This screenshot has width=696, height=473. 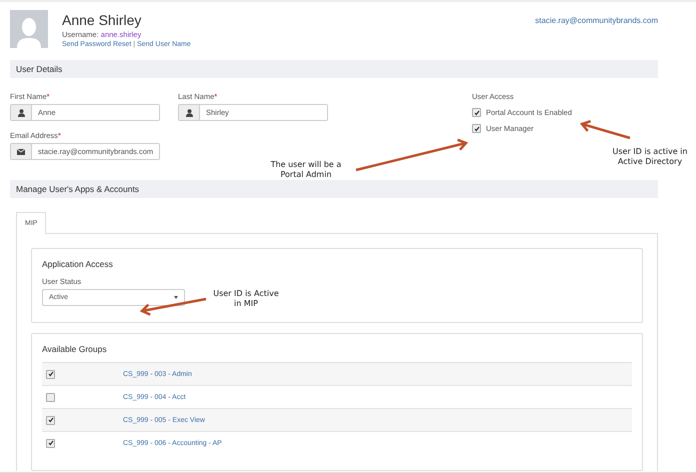 What do you see at coordinates (75, 349) in the screenshot?
I see `panel-title: Available Groups` at bounding box center [75, 349].